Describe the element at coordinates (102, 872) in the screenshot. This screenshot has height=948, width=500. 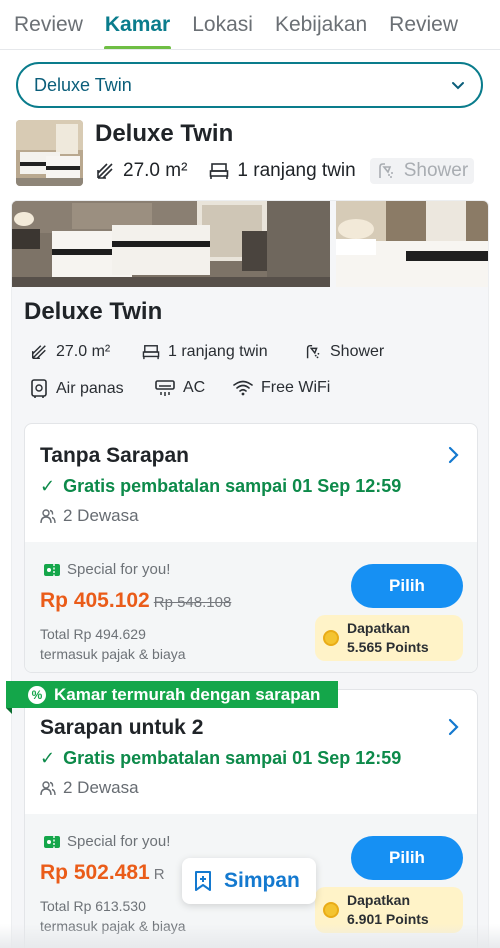
I see `discounted-price: Rp 502.481 R` at that location.